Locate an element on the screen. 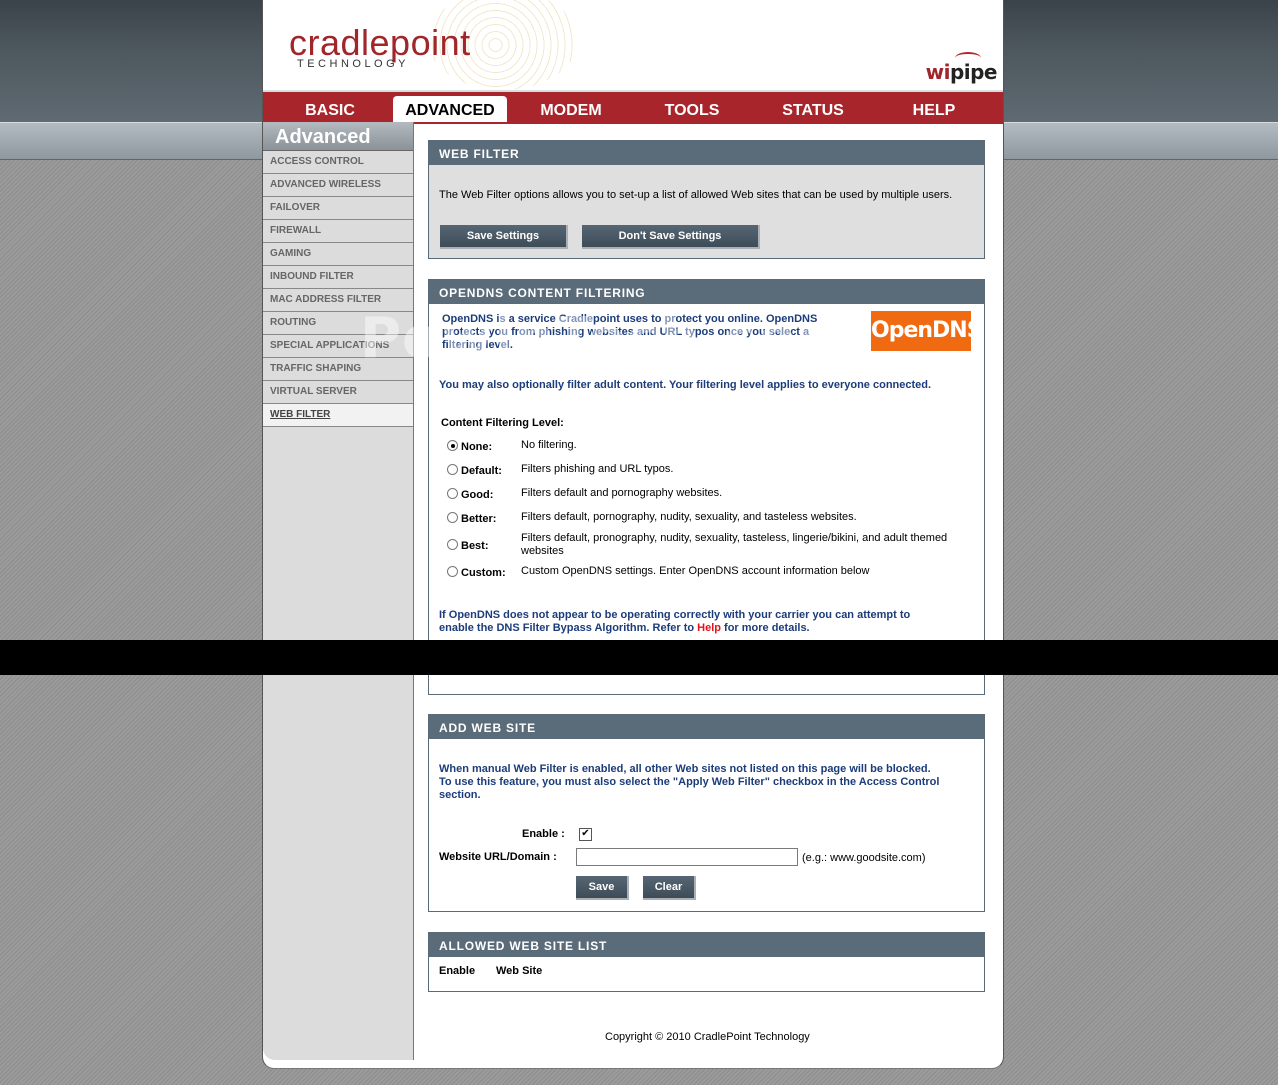 This screenshot has width=1278, height=1085. tab-status: STATUS is located at coordinates (813, 109).